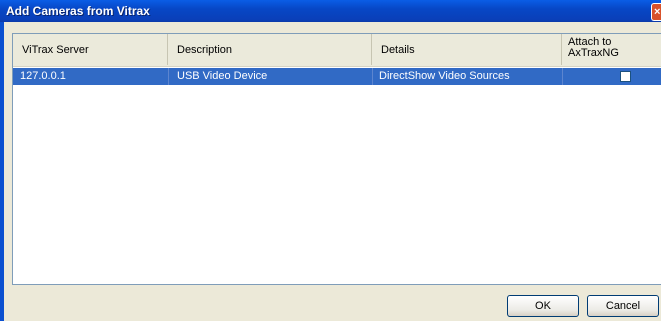  Describe the element at coordinates (398, 50) in the screenshot. I see `column-label-details: Details` at that location.